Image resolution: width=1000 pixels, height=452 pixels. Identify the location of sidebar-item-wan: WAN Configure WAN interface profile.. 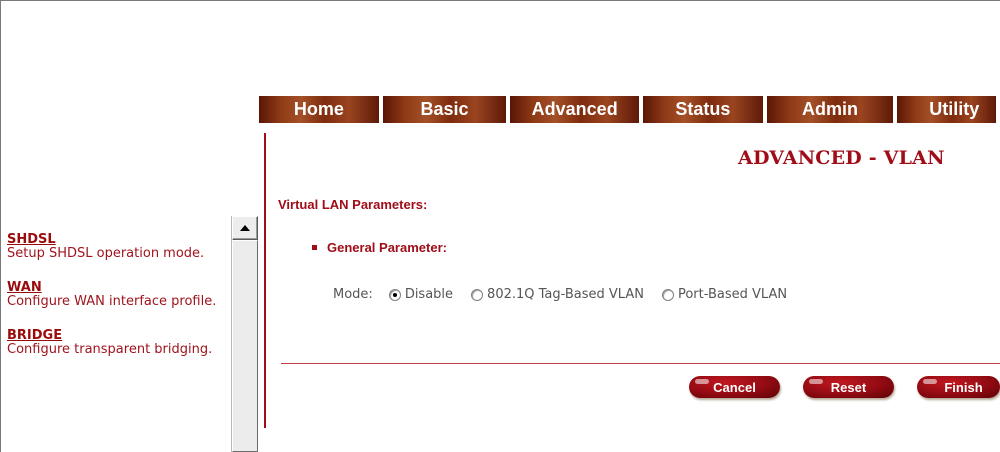
(118, 295).